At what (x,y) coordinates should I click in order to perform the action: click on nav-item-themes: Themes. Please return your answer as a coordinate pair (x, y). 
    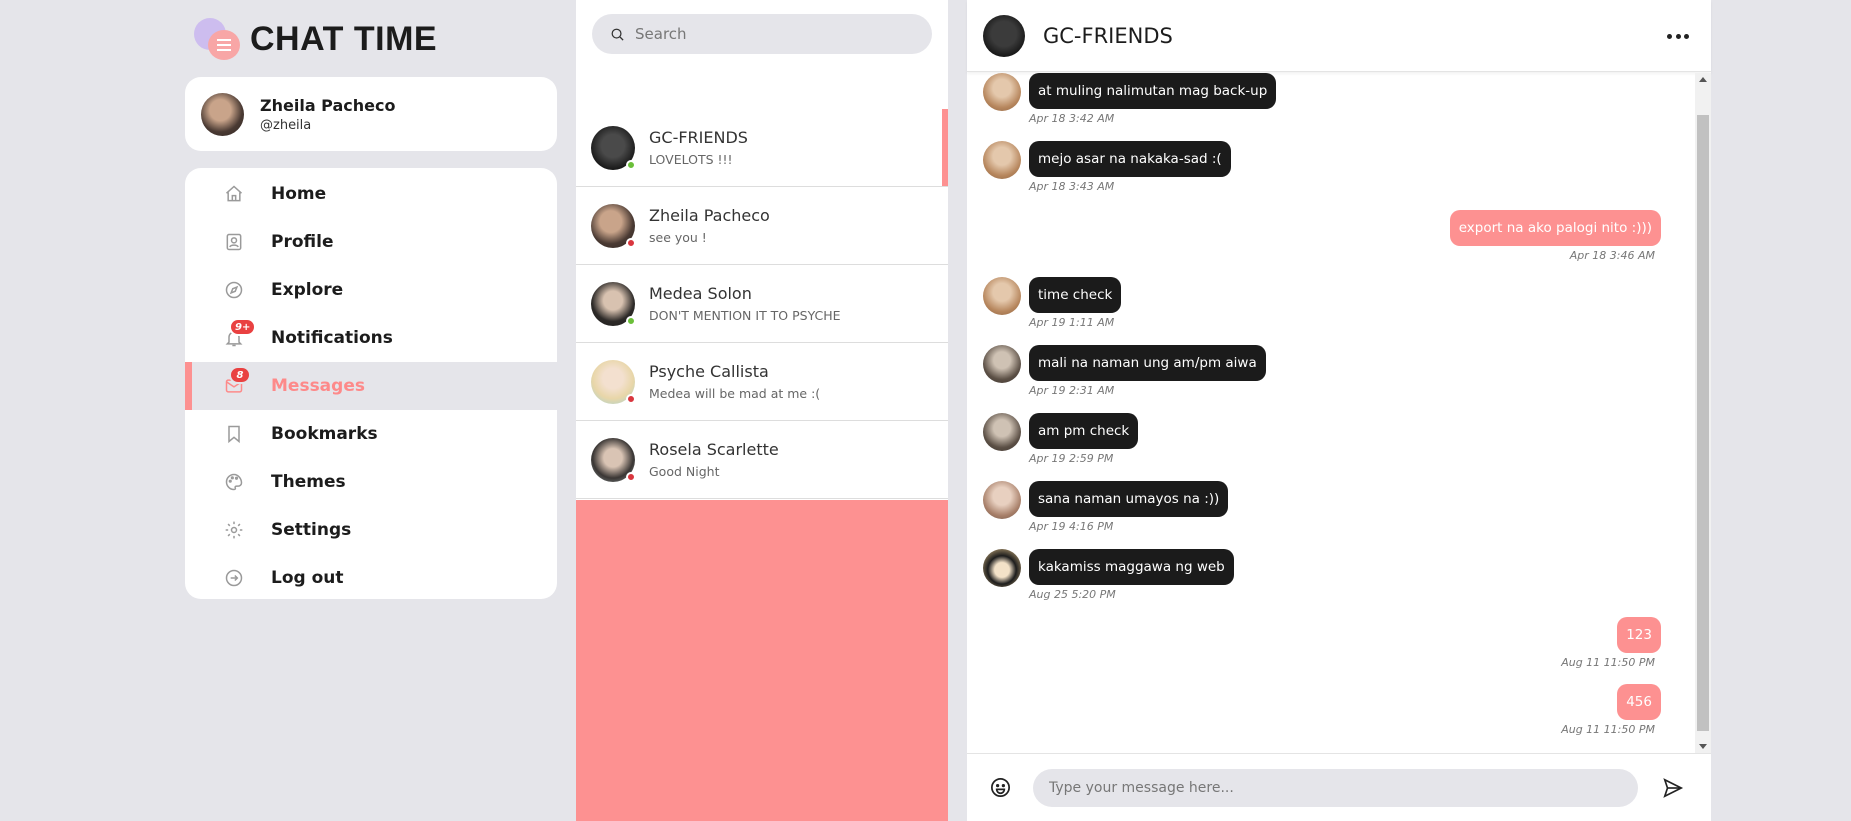
    Looking at the image, I should click on (371, 482).